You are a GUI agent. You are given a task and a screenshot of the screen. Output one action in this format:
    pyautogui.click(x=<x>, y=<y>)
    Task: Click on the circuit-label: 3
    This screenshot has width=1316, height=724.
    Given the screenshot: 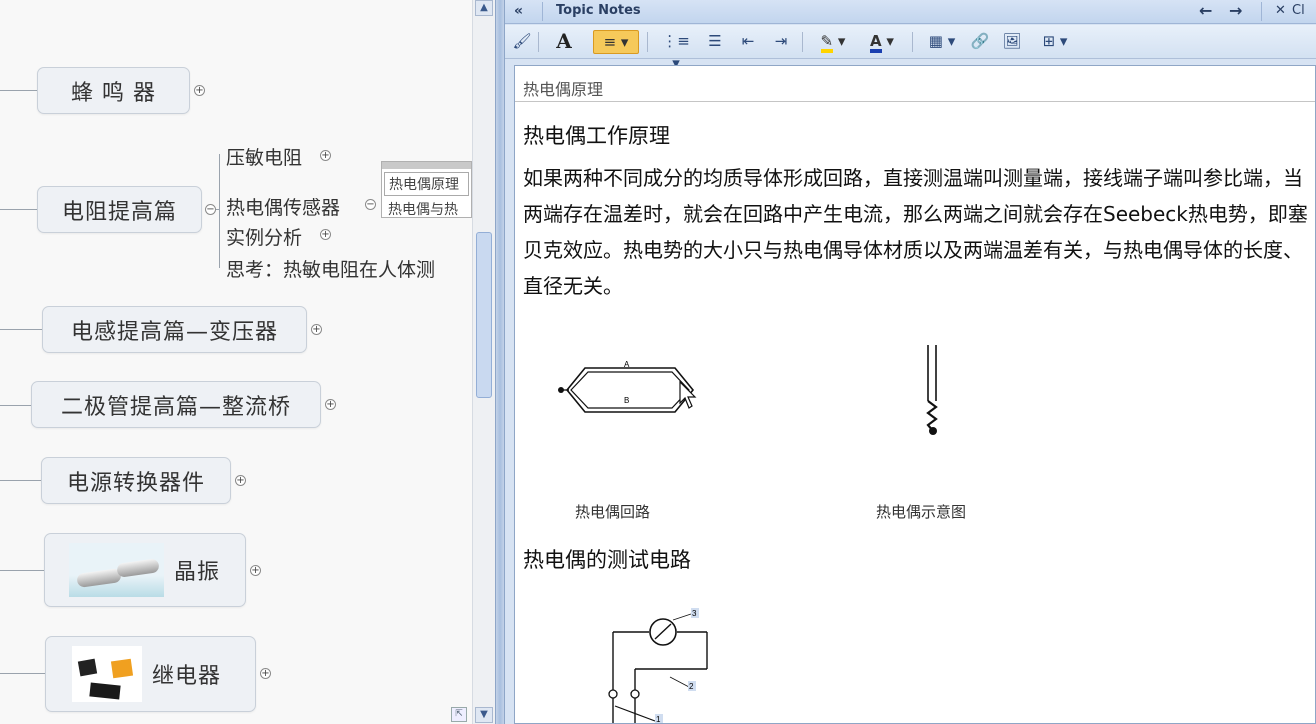 What is the action you would take?
    pyautogui.click(x=694, y=613)
    